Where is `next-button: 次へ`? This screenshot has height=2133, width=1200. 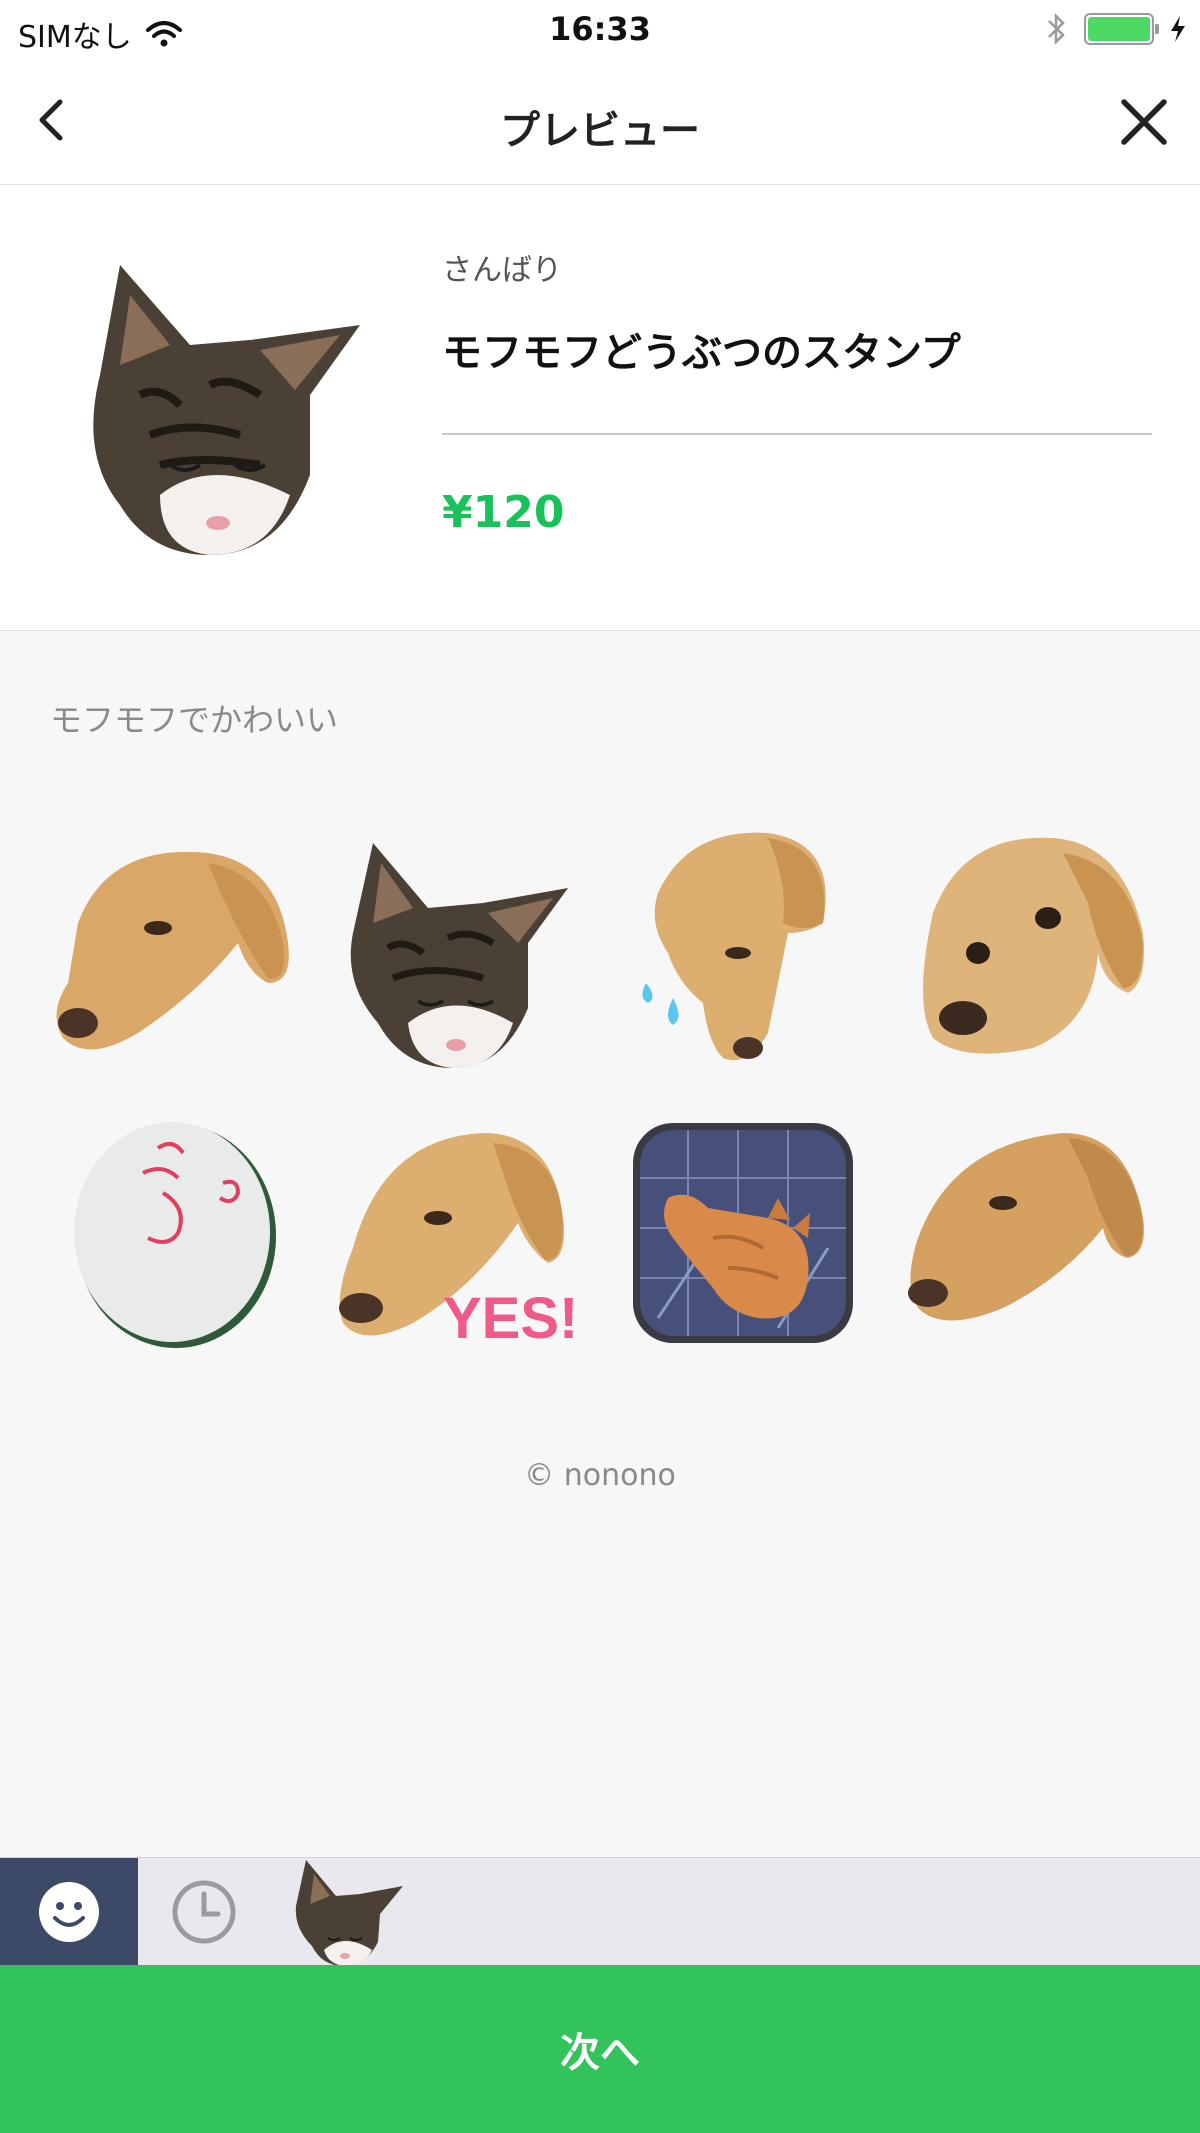 next-button: 次へ is located at coordinates (600, 2049).